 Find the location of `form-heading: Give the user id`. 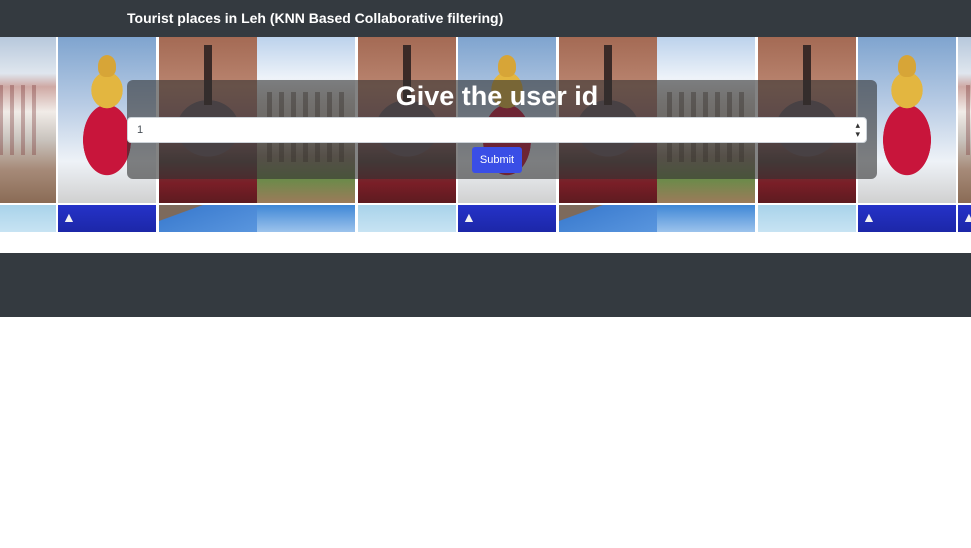

form-heading: Give the user id is located at coordinates (497, 96).